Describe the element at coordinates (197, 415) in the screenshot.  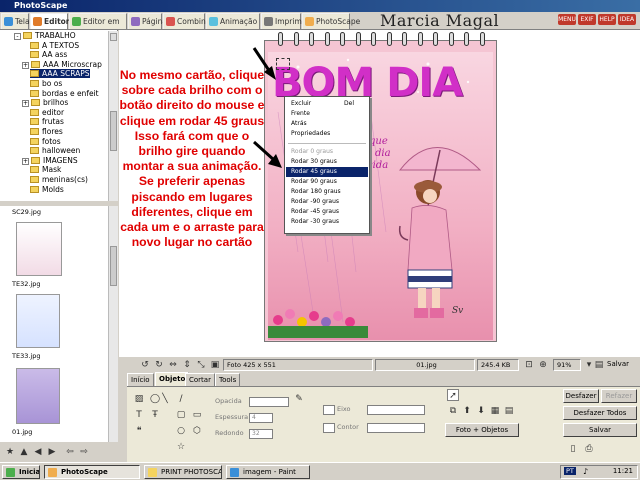
I see `rounded-rectangle-icon: ▭` at that location.